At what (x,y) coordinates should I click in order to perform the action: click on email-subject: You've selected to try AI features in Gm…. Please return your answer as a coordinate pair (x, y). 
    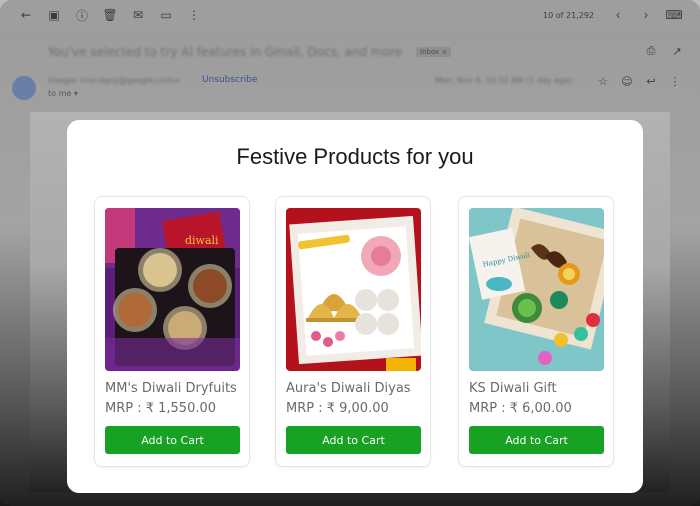
    Looking at the image, I should click on (225, 52).